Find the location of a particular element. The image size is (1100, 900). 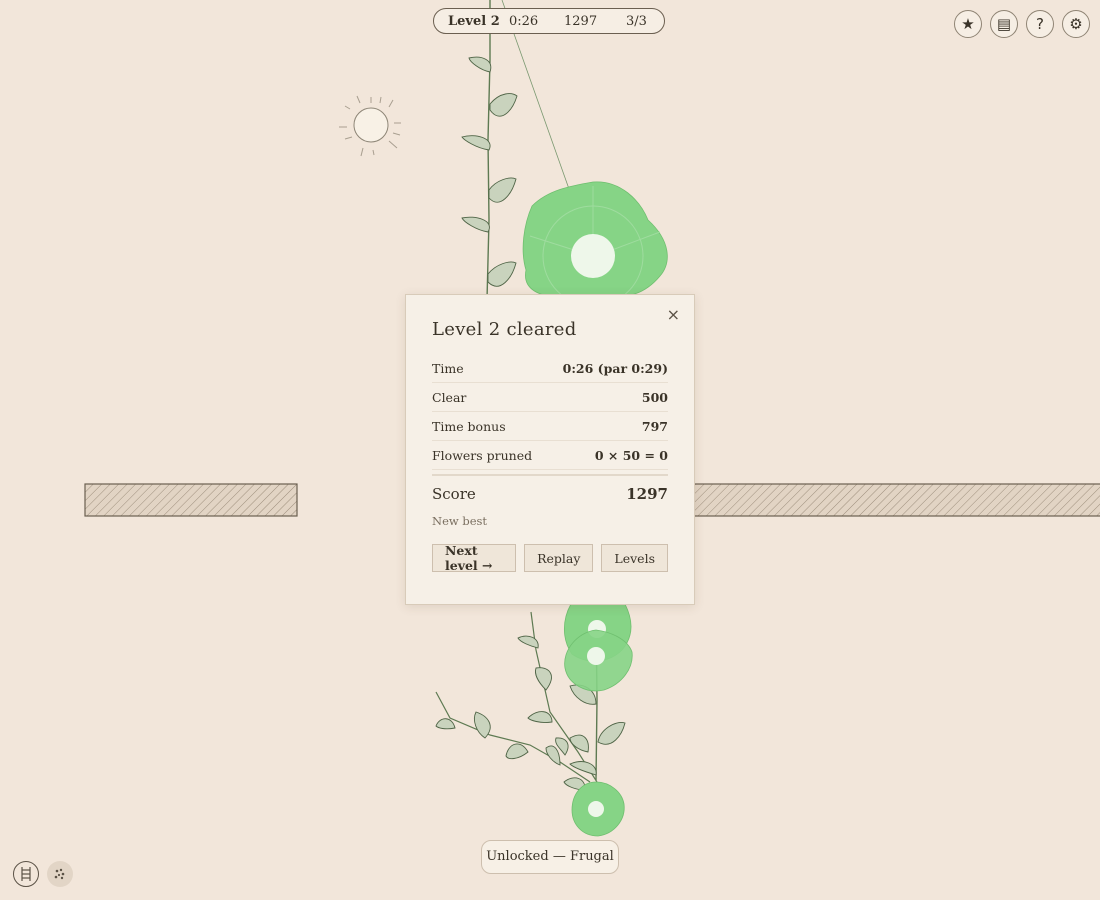

score-row: Score 1297 is located at coordinates (550, 494).